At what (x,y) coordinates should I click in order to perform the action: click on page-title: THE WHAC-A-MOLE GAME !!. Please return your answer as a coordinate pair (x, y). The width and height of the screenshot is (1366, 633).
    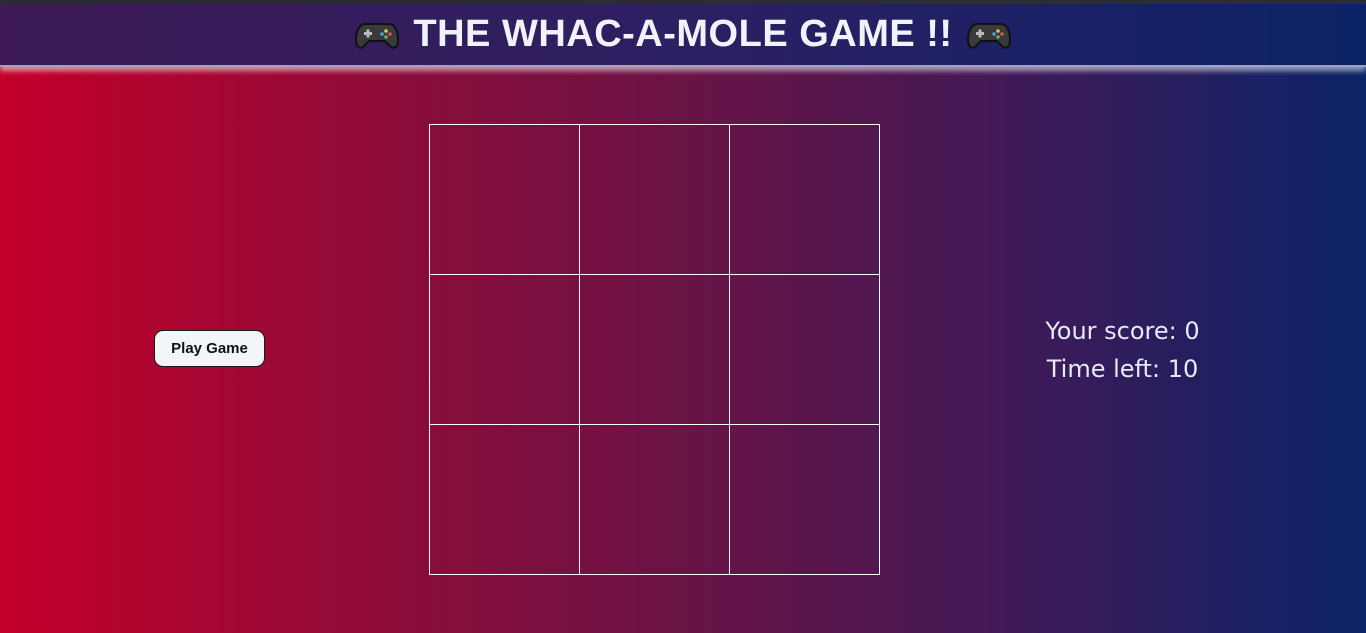
    Looking at the image, I should click on (683, 34).